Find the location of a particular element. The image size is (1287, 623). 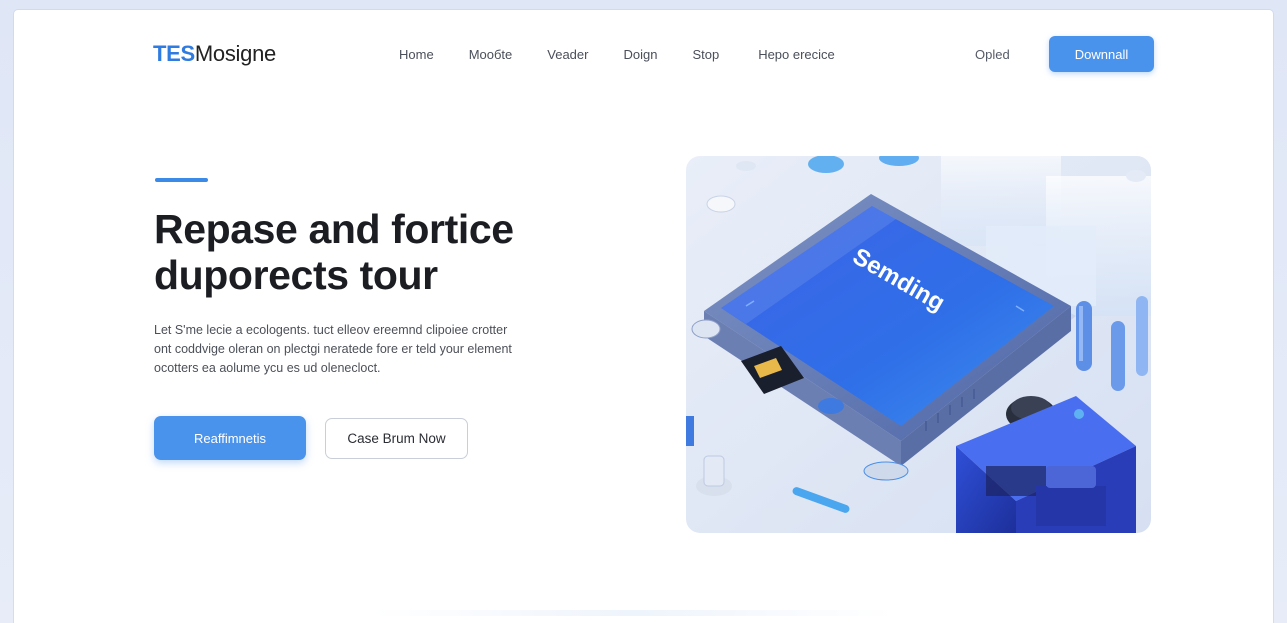

headline-accent-bar is located at coordinates (181, 180).